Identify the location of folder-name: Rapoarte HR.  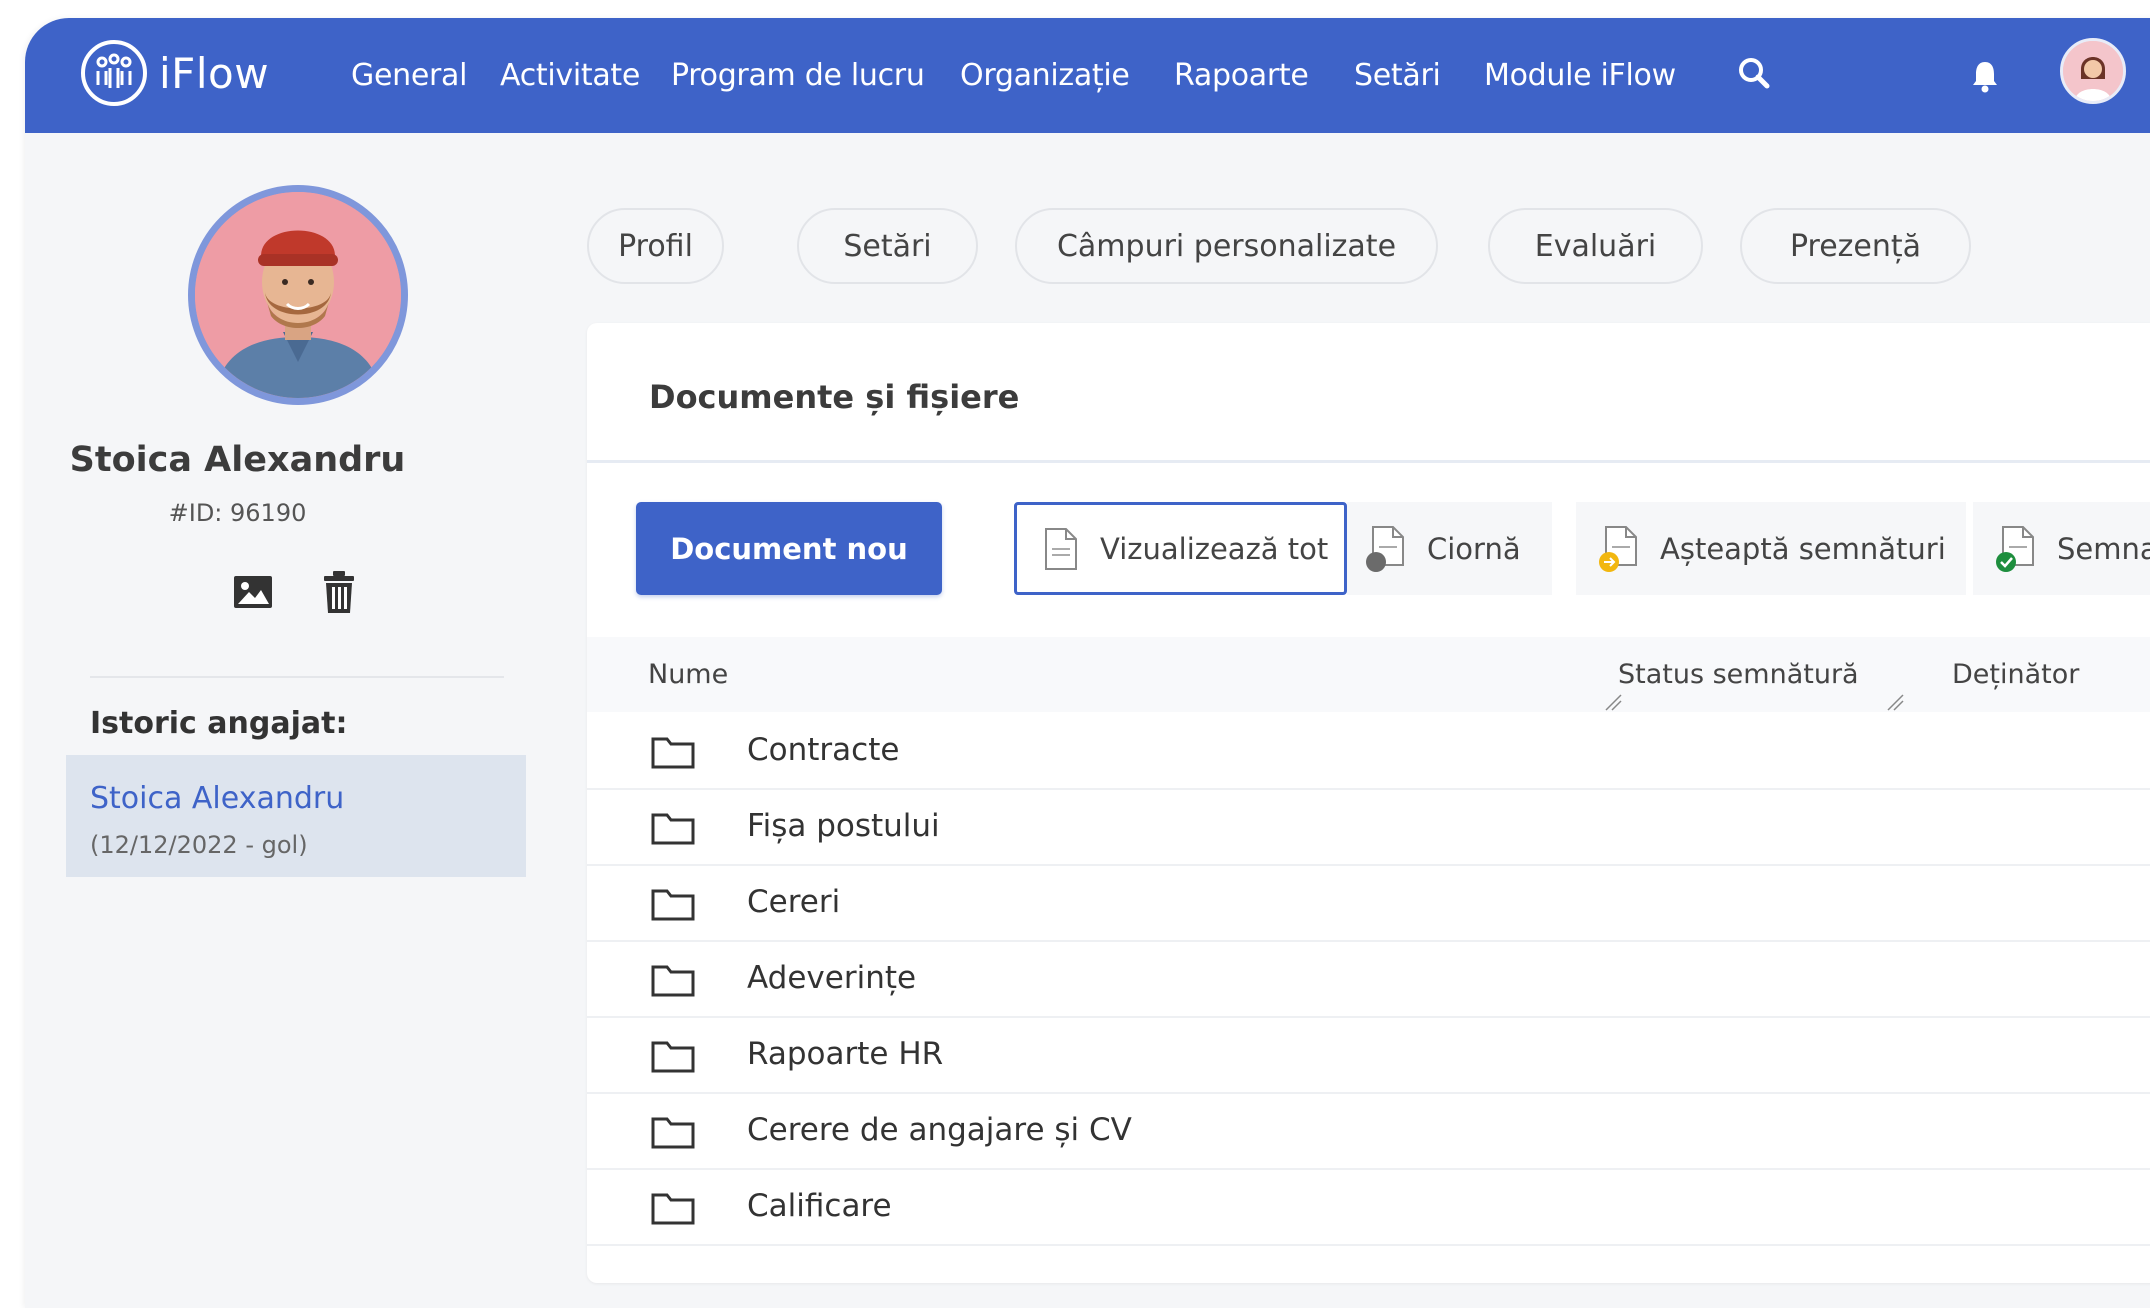
(845, 1054).